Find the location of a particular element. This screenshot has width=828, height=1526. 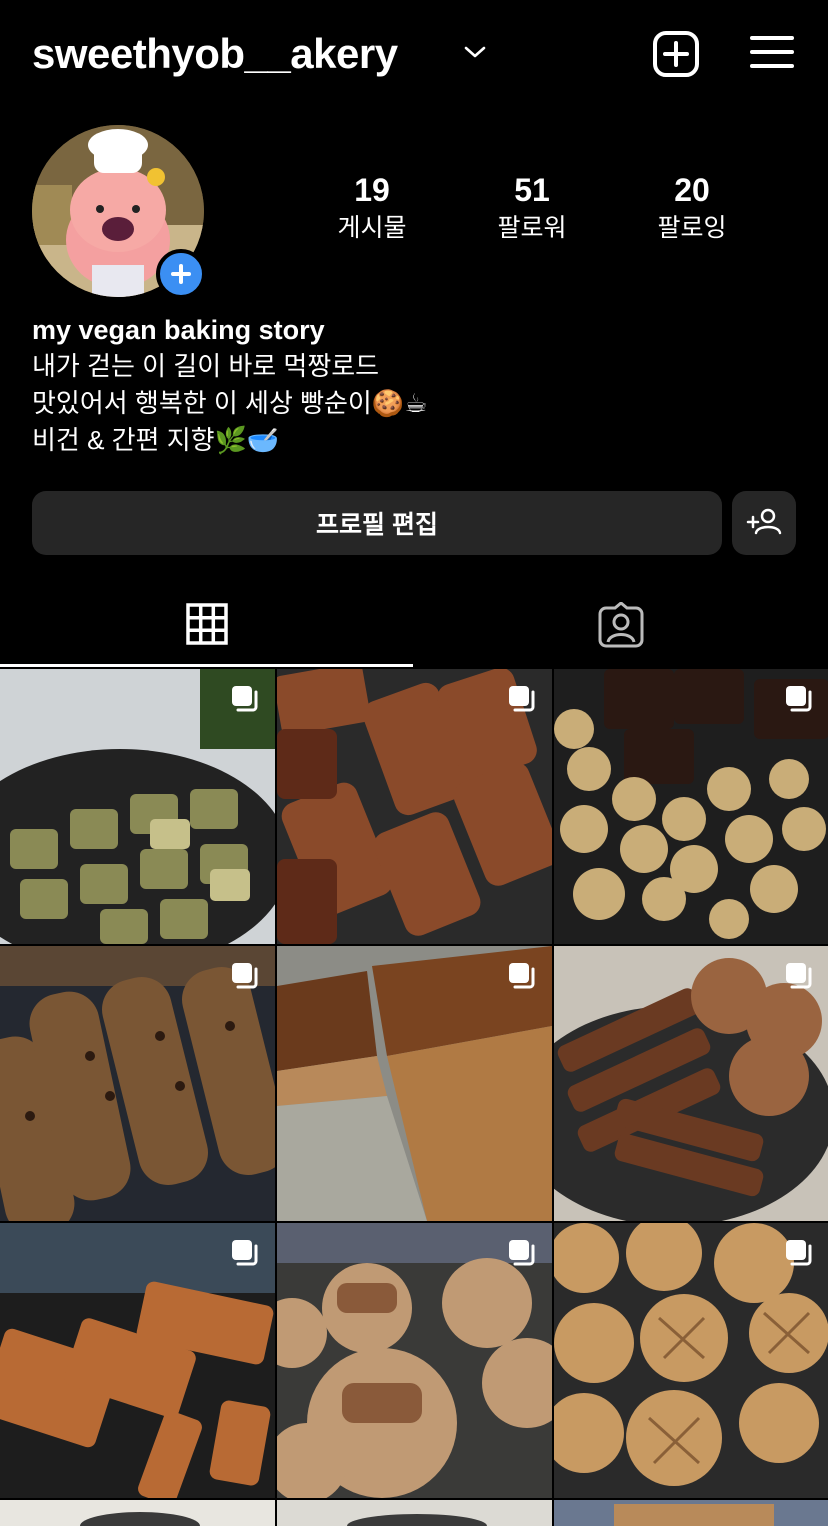

top-bar: sweethyob__akery is located at coordinates (414, 55).